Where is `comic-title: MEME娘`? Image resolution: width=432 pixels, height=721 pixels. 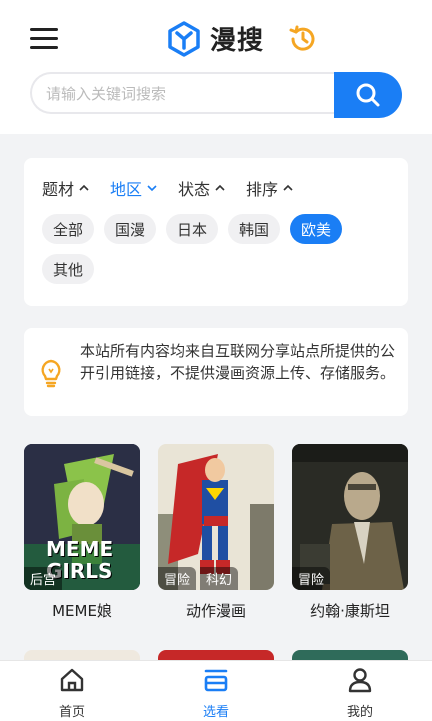 comic-title: MEME娘 is located at coordinates (82, 610).